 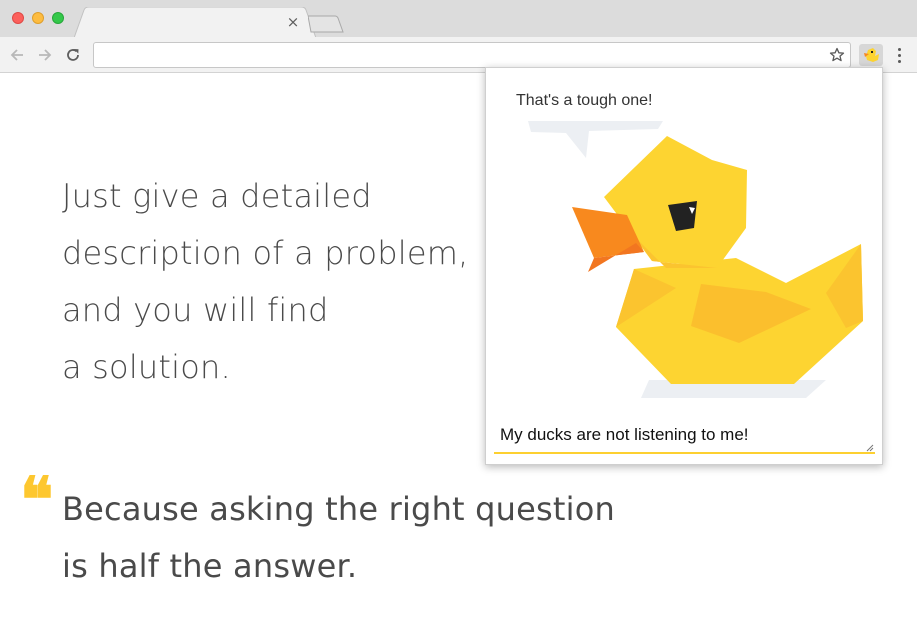 I want to click on duck-extension-button, so click(x=871, y=55).